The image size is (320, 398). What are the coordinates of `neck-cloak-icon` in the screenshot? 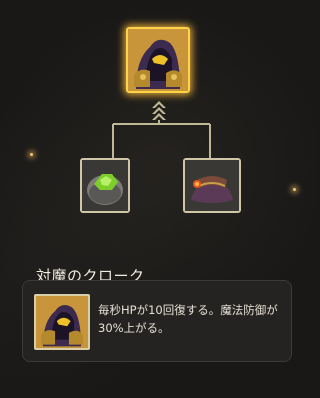 It's located at (212, 185).